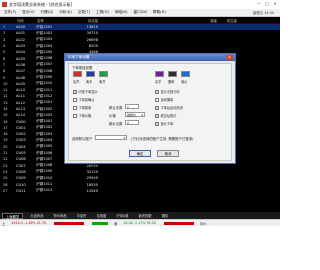  I want to click on swatch-label-sell-close: 卖平, so click(89, 82).